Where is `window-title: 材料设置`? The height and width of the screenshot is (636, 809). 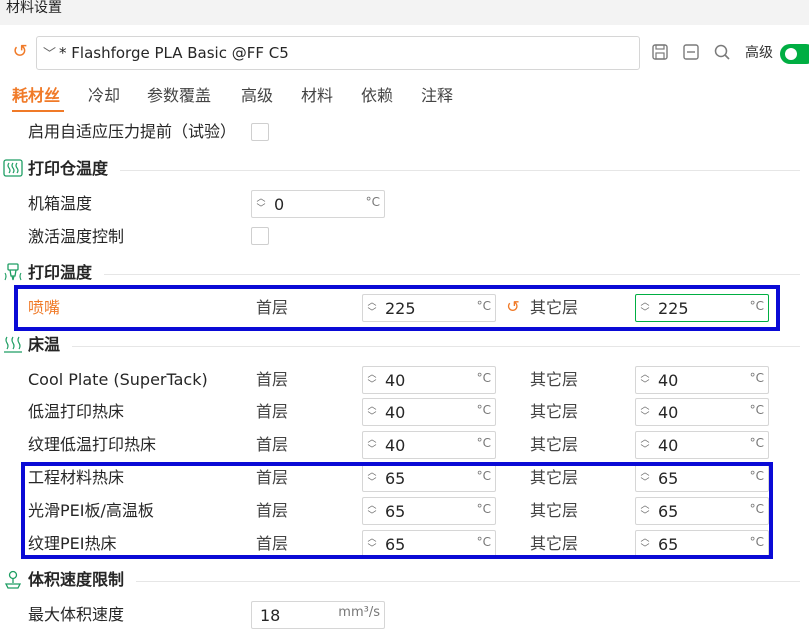
window-title: 材料设置 is located at coordinates (34, 8).